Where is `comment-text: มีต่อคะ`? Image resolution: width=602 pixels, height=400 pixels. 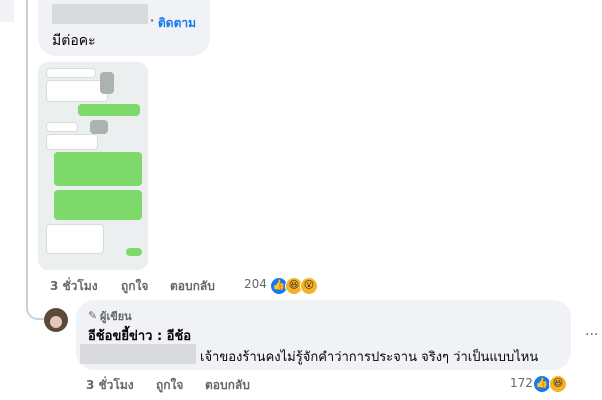 comment-text: มีต่อคะ is located at coordinates (74, 41).